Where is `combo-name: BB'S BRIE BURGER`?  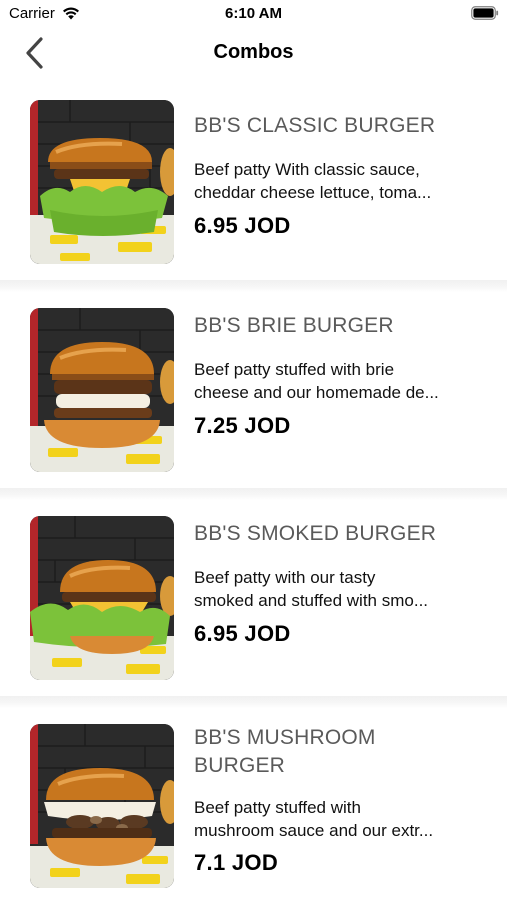 combo-name: BB'S BRIE BURGER is located at coordinates (294, 325).